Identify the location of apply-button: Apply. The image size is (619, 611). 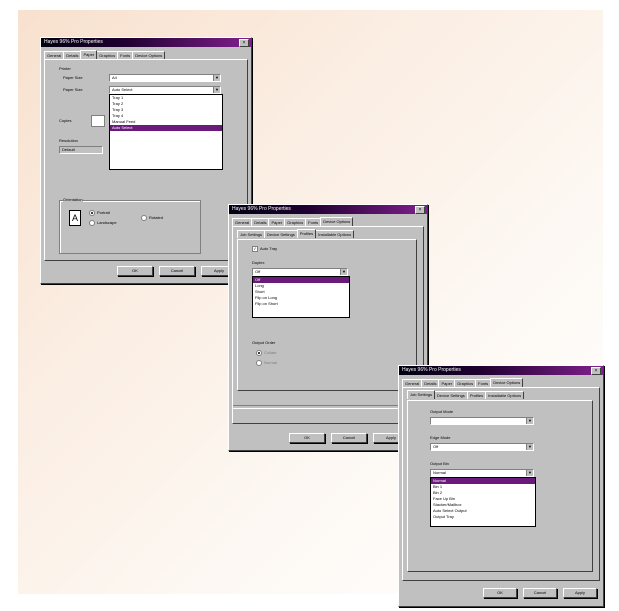
(580, 593).